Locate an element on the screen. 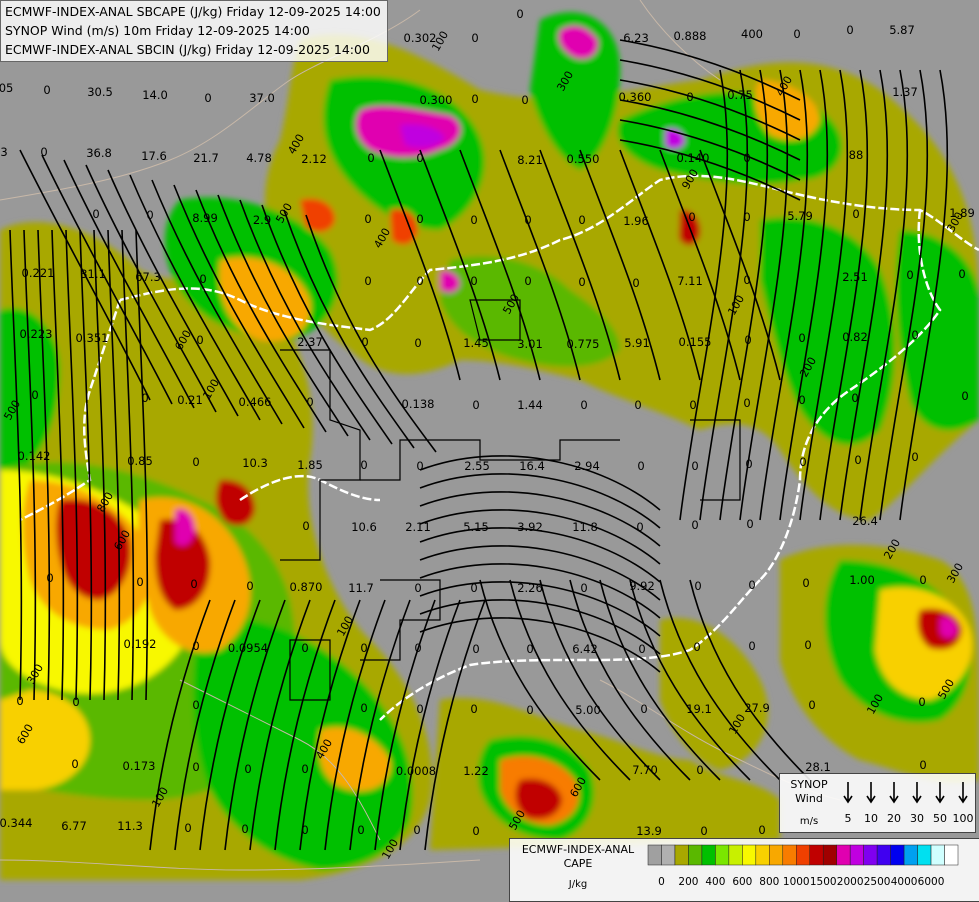 The width and height of the screenshot is (979, 902). cin-value-label: 31.1 is located at coordinates (93, 274).